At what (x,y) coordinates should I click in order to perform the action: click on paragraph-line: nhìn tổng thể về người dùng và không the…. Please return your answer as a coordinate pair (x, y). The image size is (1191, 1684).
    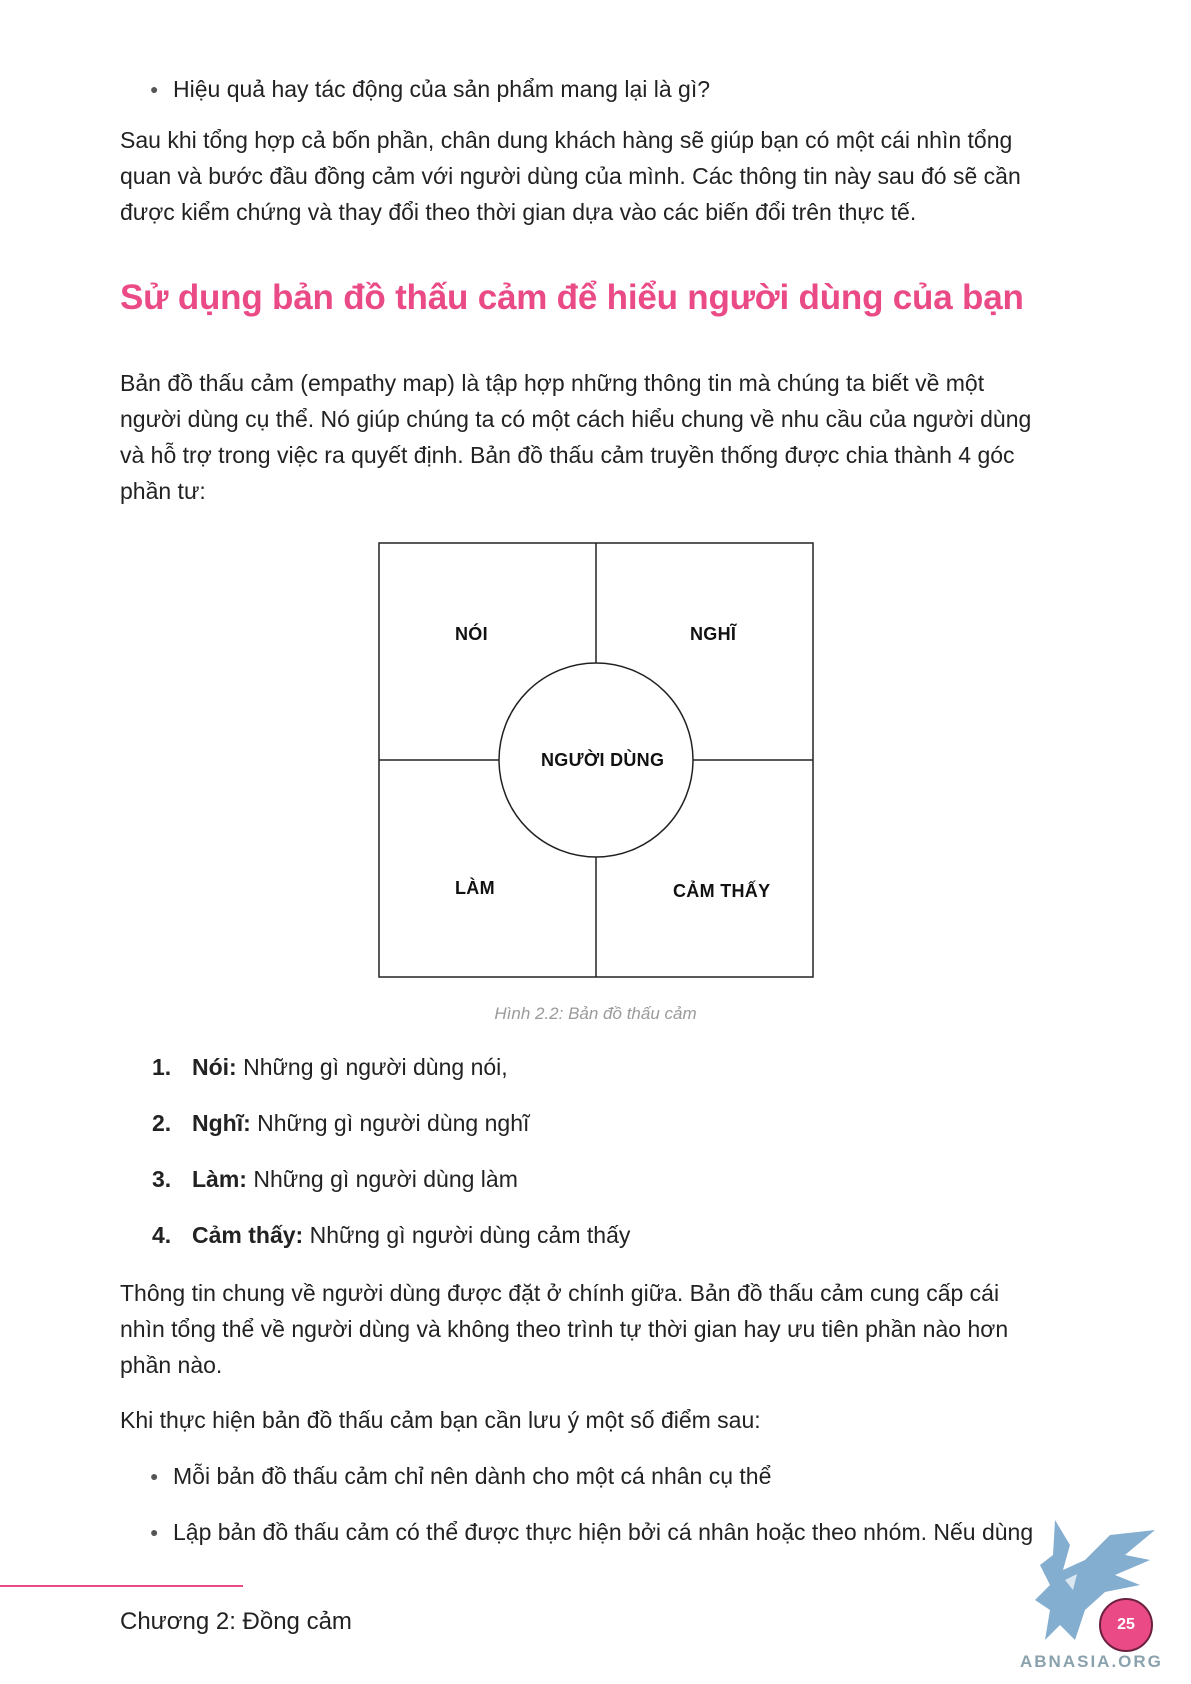
    Looking at the image, I should click on (564, 1329).